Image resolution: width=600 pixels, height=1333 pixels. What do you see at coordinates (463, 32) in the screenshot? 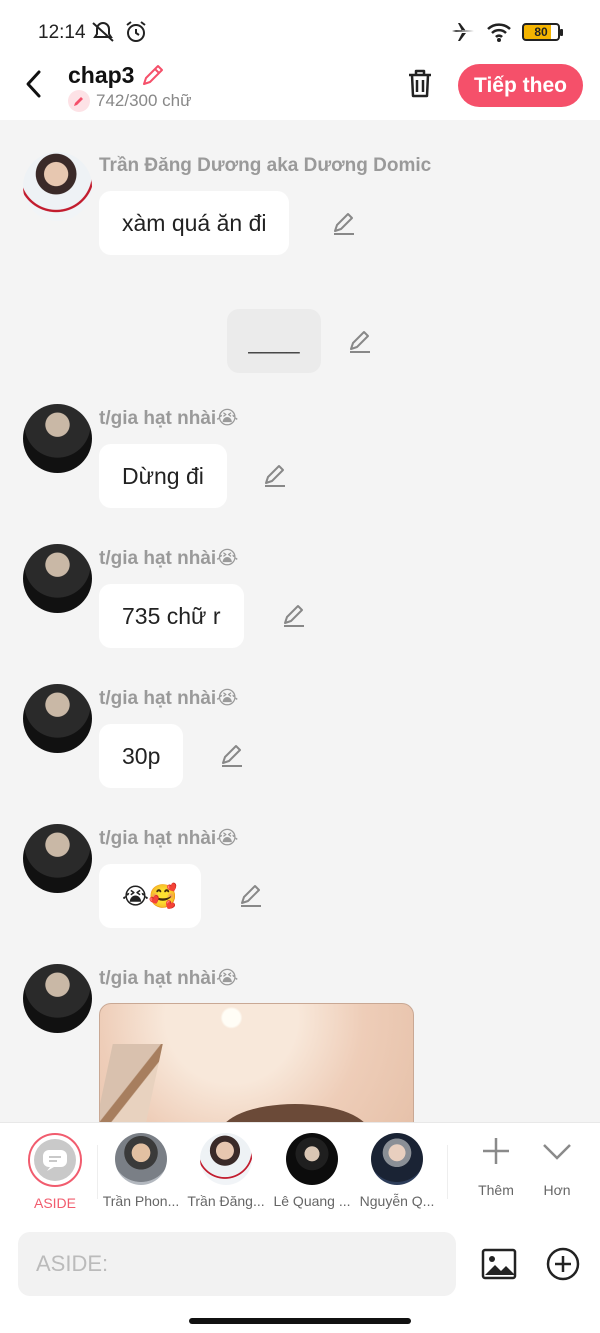
I see `airplane-icon` at bounding box center [463, 32].